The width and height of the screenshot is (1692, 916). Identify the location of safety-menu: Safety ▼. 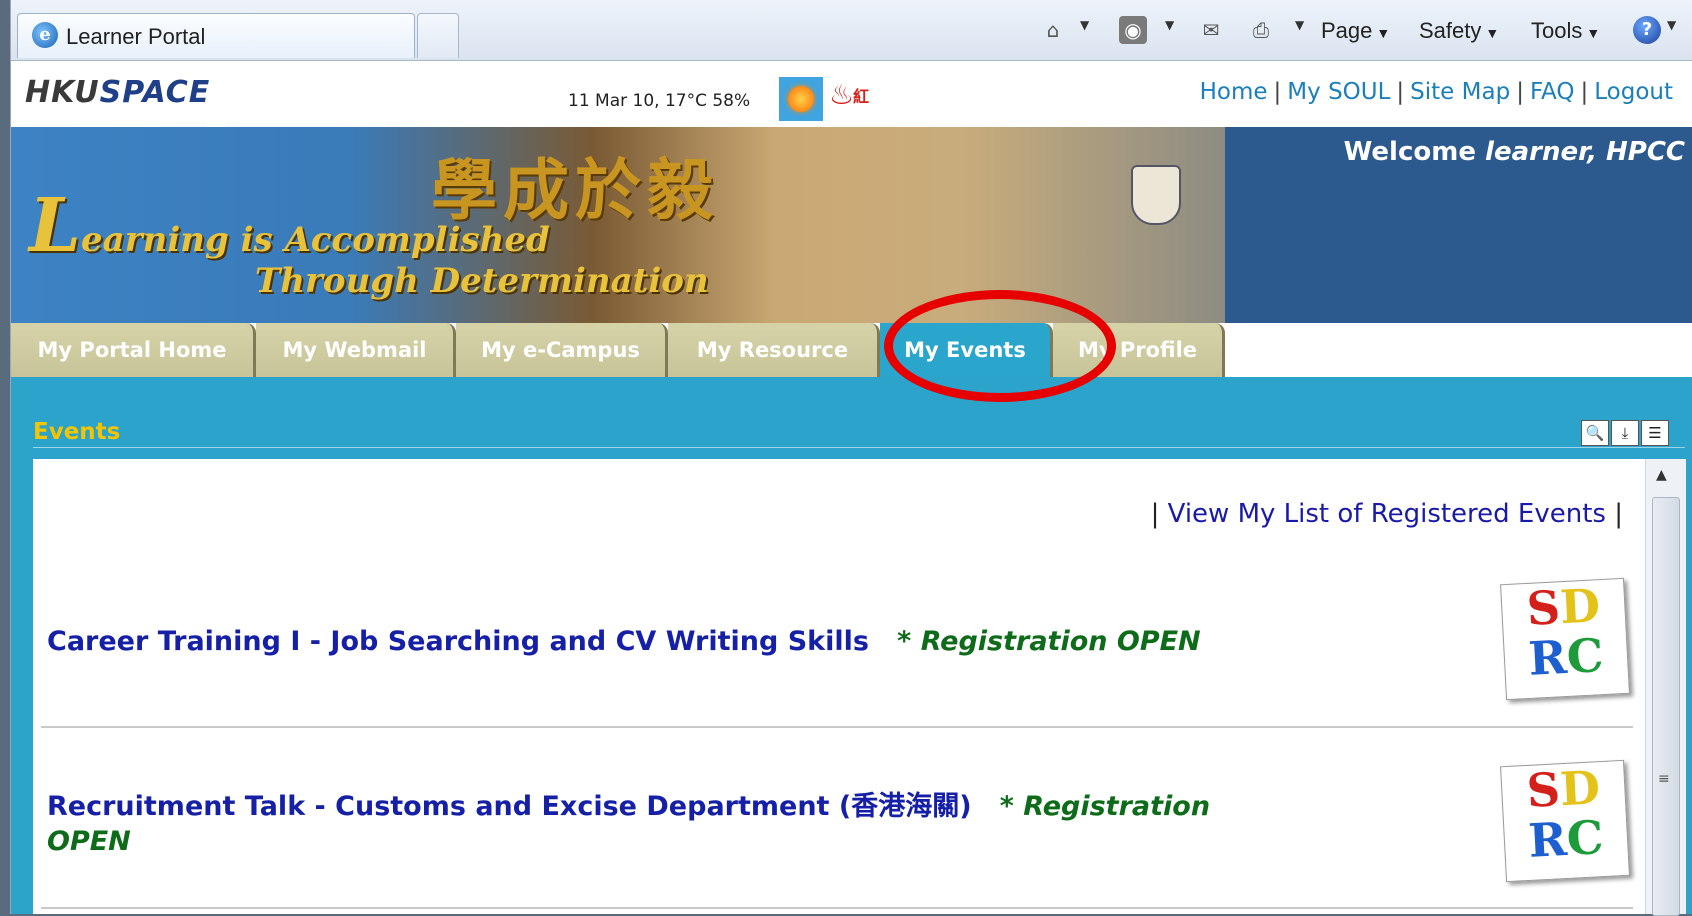
(1459, 31).